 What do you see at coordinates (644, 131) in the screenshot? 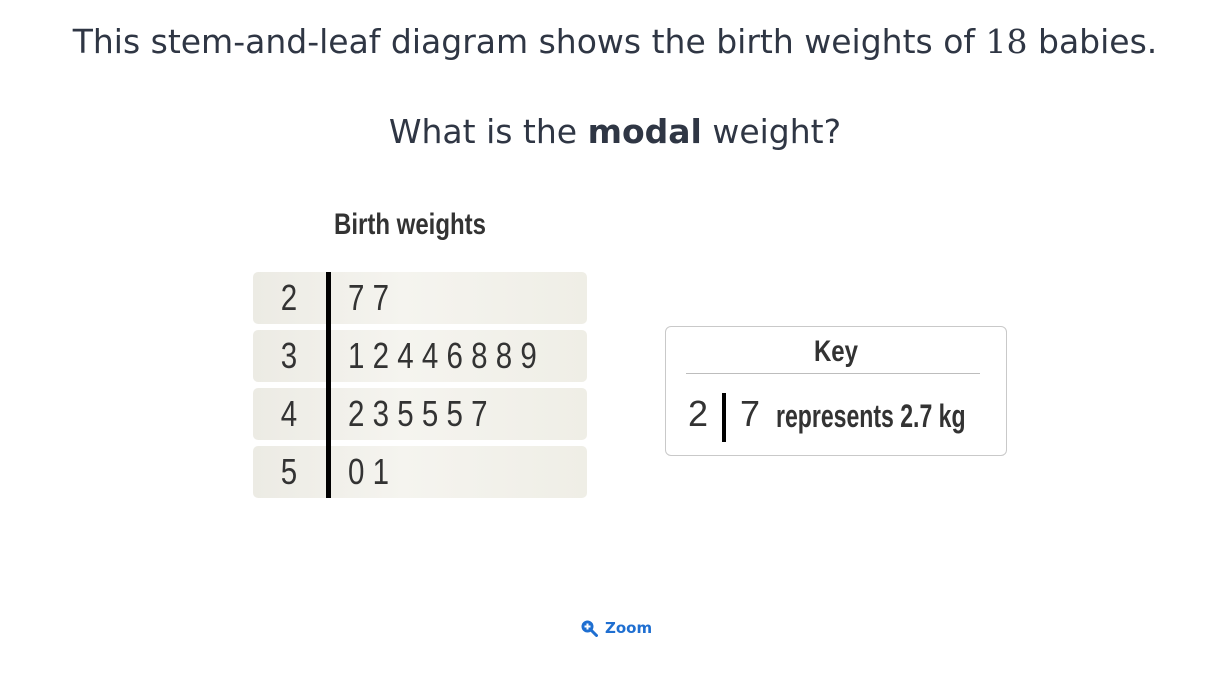
I see `question-2-bold: modal` at bounding box center [644, 131].